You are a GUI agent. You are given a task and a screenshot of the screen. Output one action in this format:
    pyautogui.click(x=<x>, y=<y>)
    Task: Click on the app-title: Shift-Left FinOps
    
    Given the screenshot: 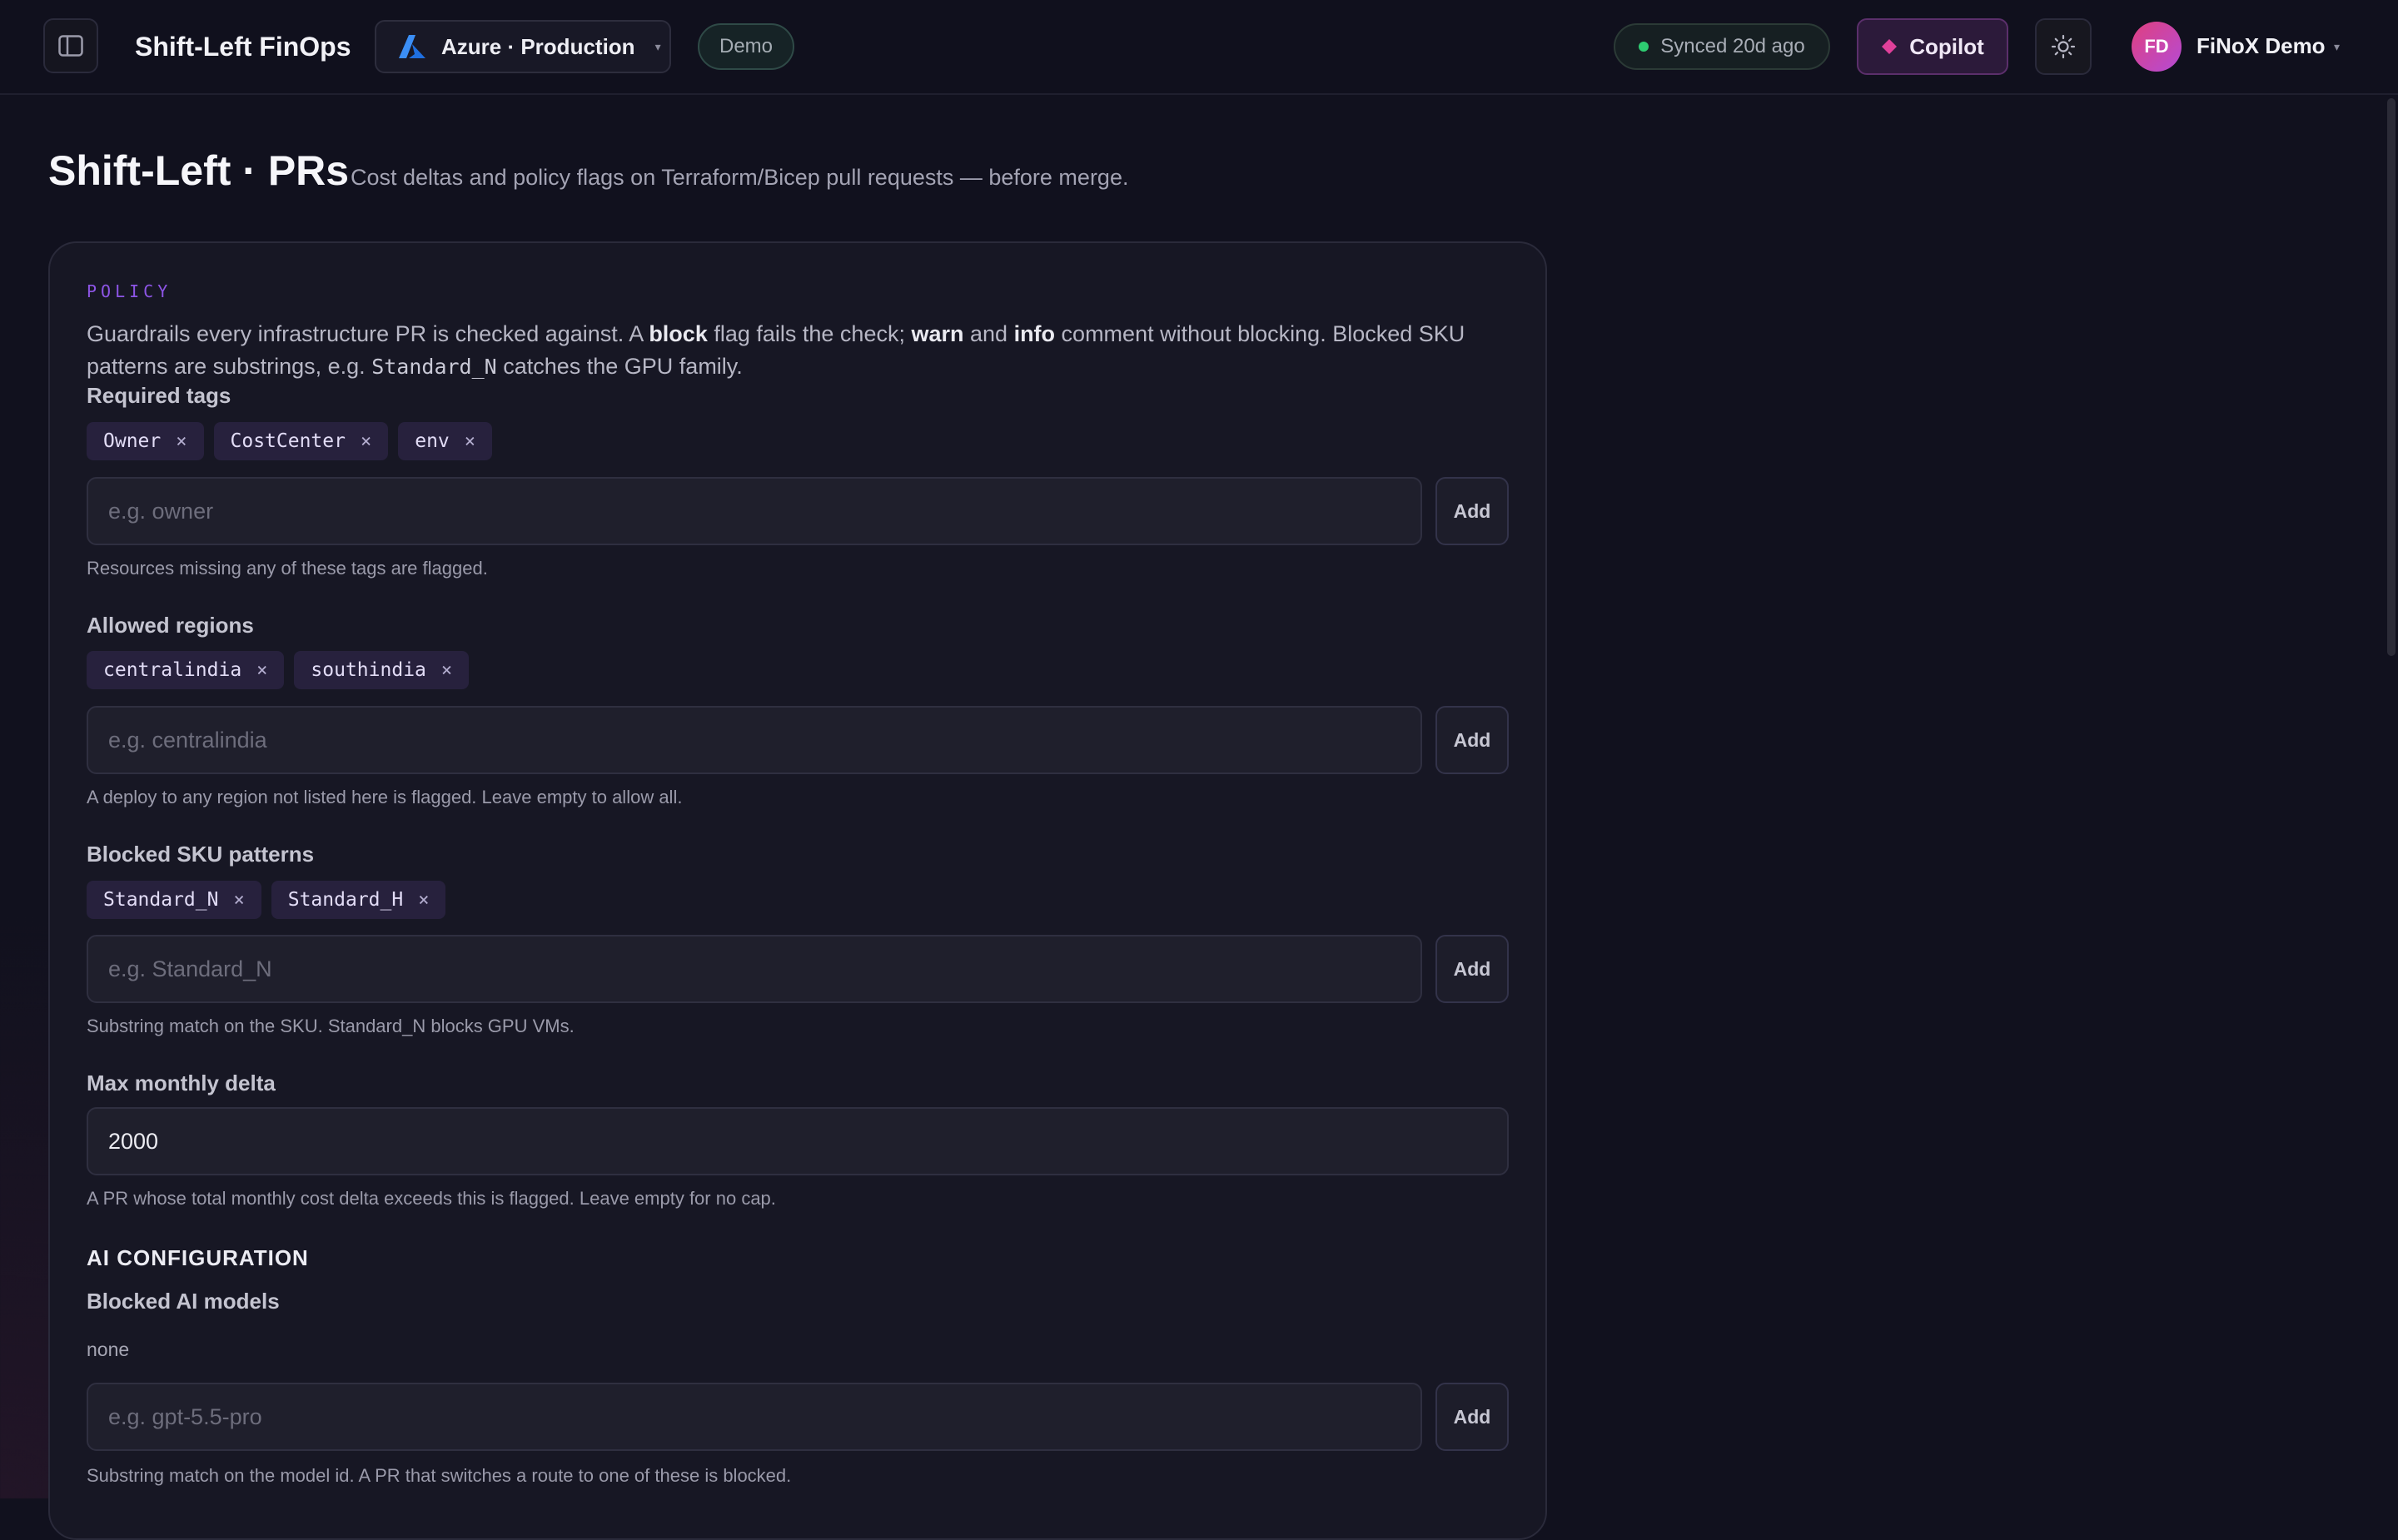 What is the action you would take?
    pyautogui.click(x=243, y=47)
    